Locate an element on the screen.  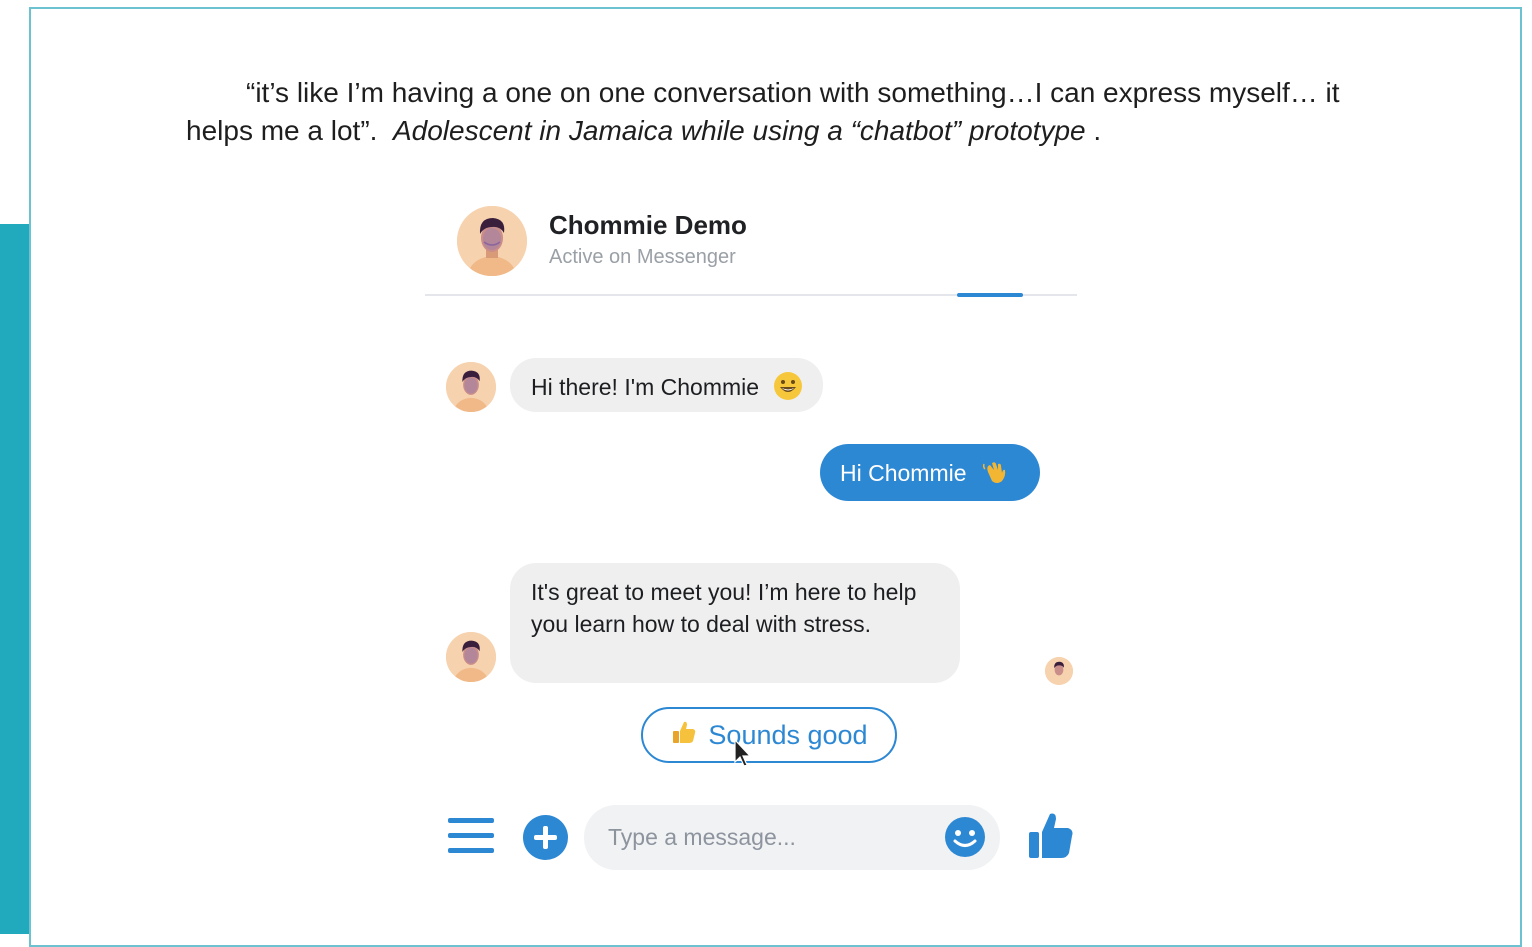
user-message-text: Hi Chommie is located at coordinates (903, 473).